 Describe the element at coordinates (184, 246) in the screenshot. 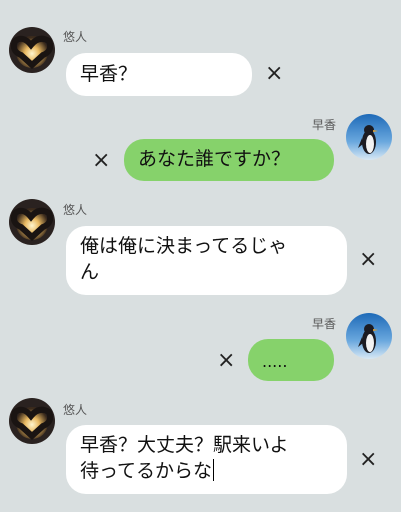

I see `message-text-line: 俺は俺に決まってるじゃ` at that location.